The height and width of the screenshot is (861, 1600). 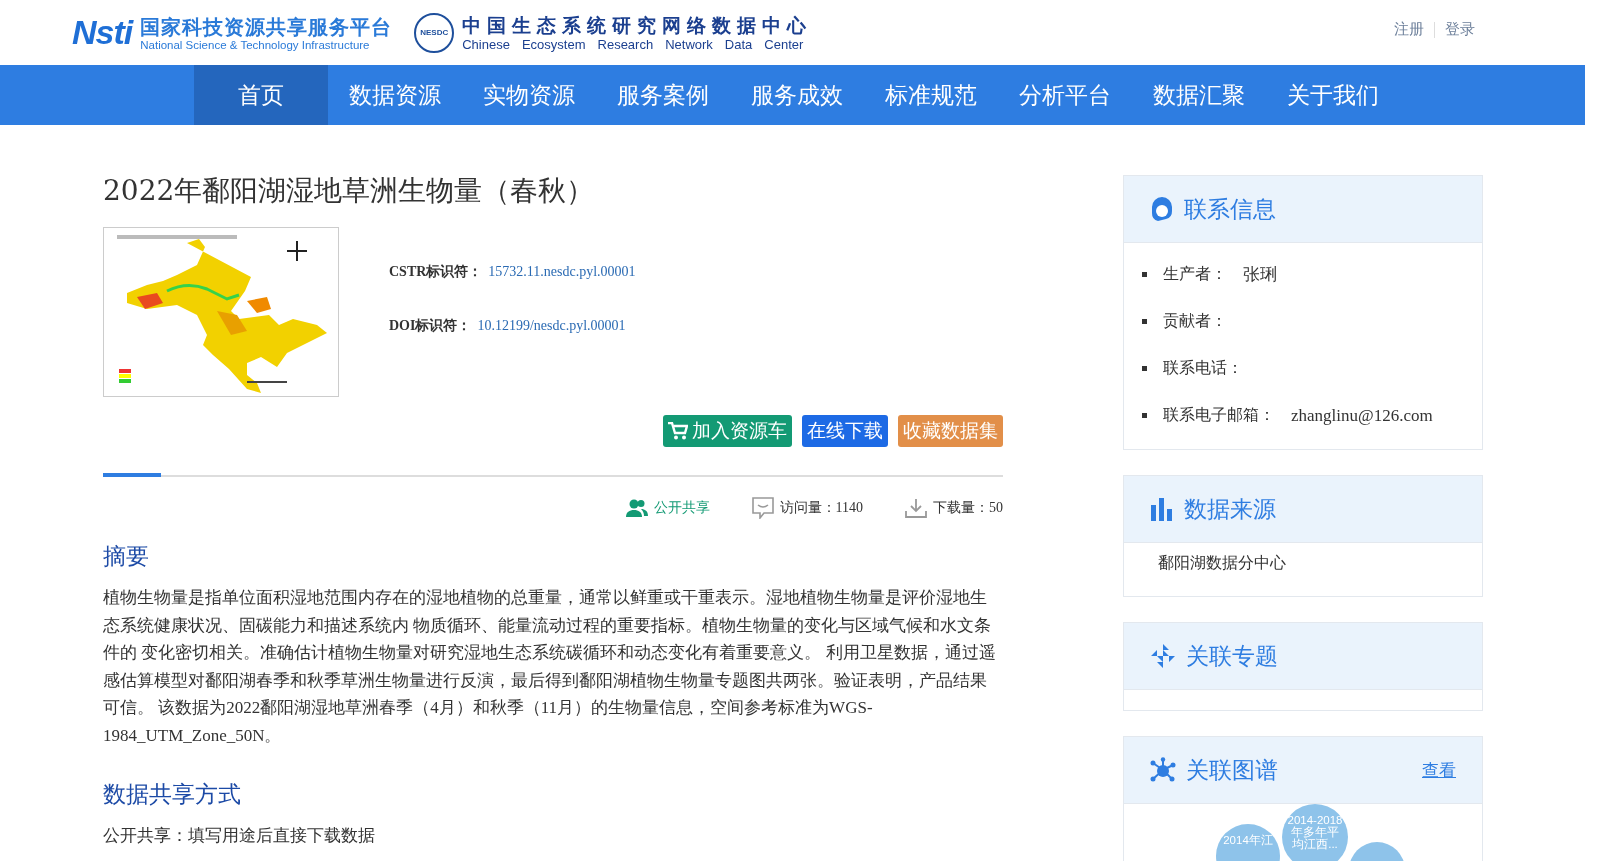 I want to click on header-link: 注册, so click(x=1409, y=29).